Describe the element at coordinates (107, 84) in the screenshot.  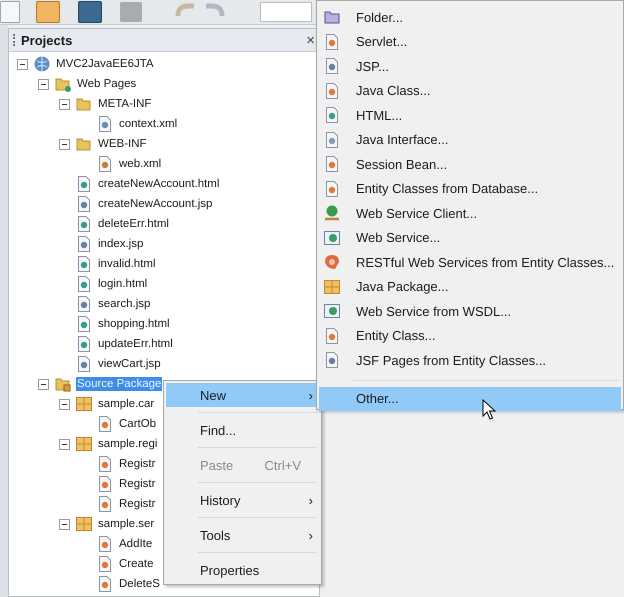
I see `tree-item: Web Pages` at that location.